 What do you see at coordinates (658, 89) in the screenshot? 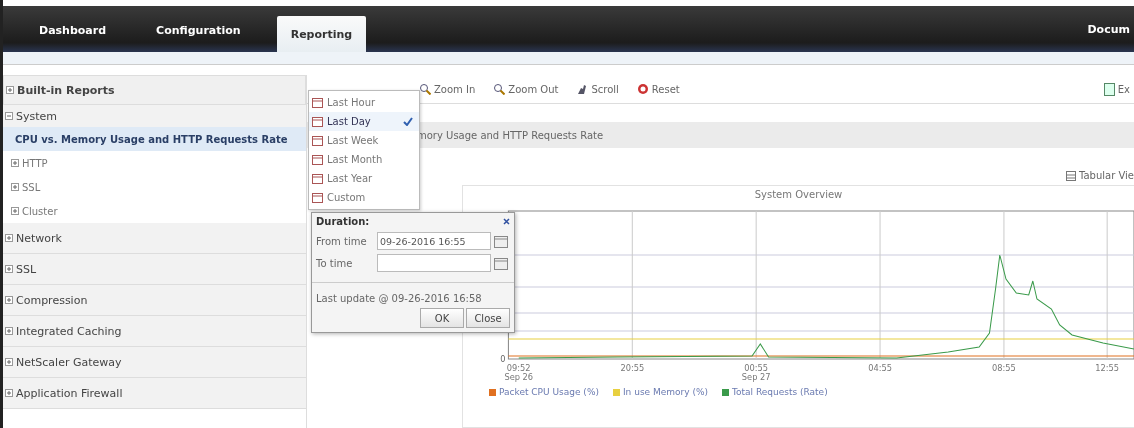
I see `toolbar-button: Reset` at bounding box center [658, 89].